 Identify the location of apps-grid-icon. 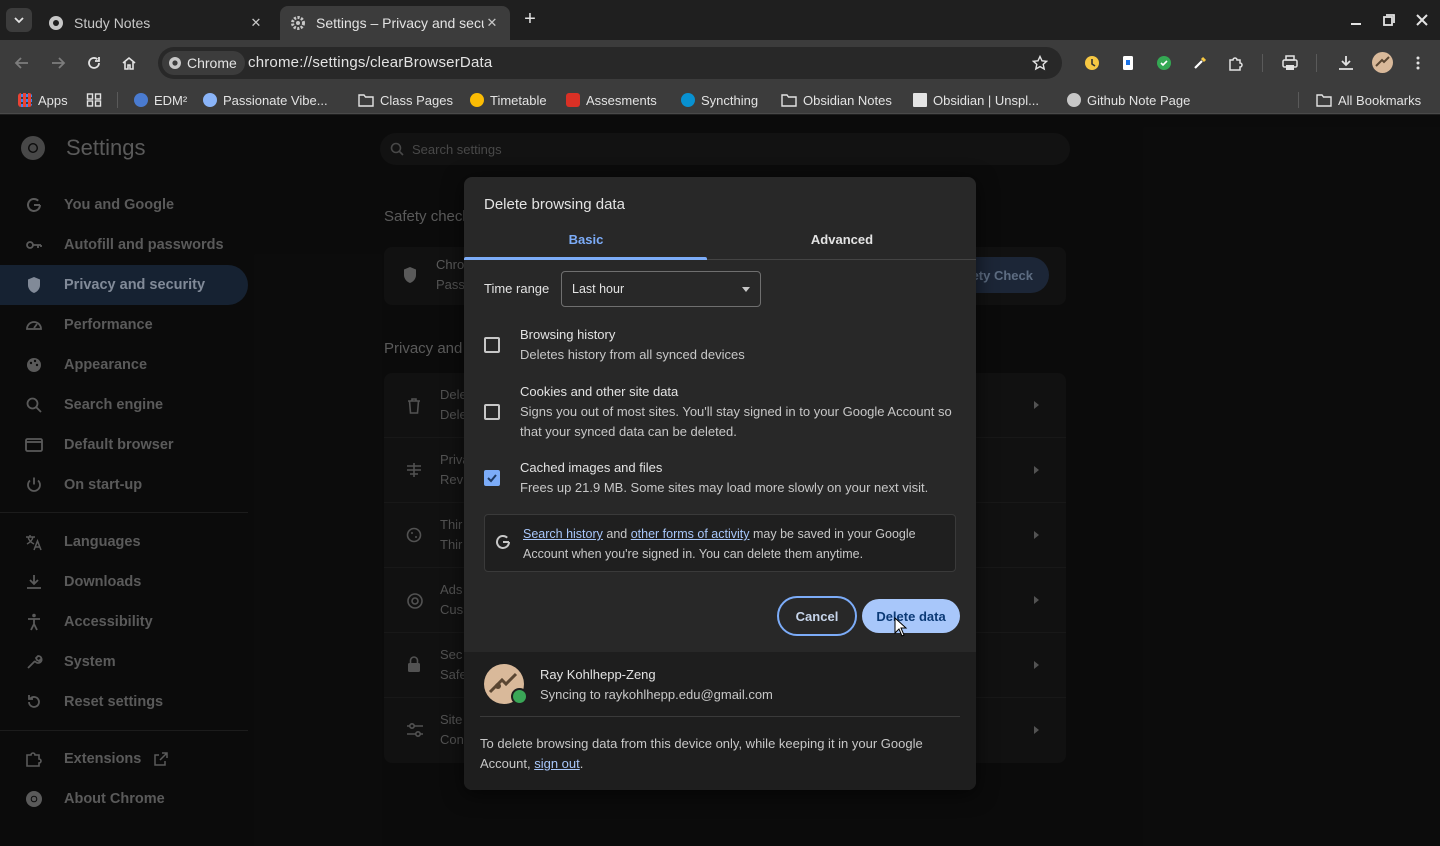
(25, 100).